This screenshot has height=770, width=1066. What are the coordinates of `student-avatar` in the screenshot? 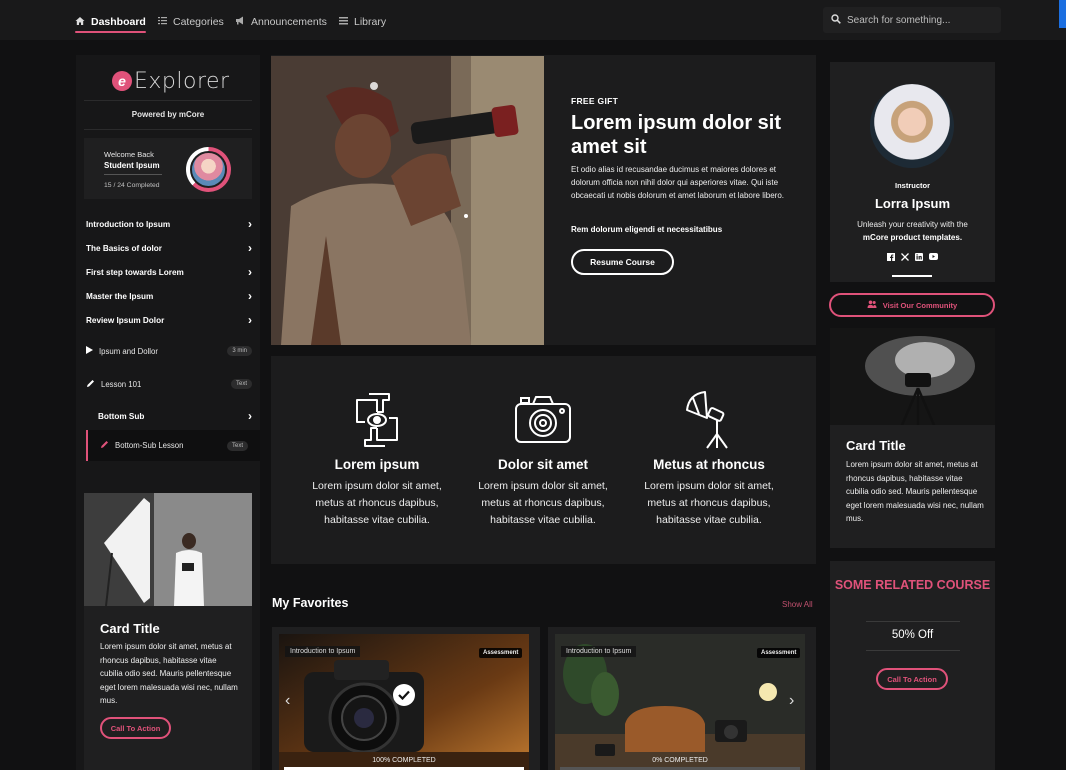 It's located at (208, 169).